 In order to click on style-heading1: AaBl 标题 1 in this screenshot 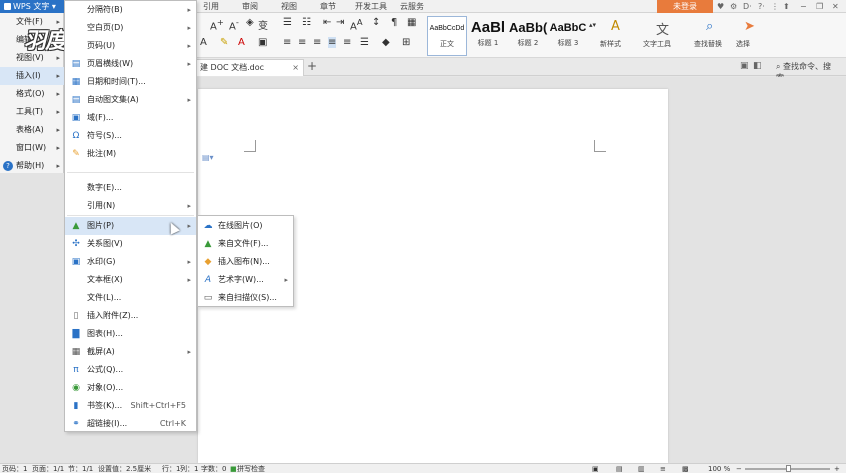, I will do `click(488, 36)`.